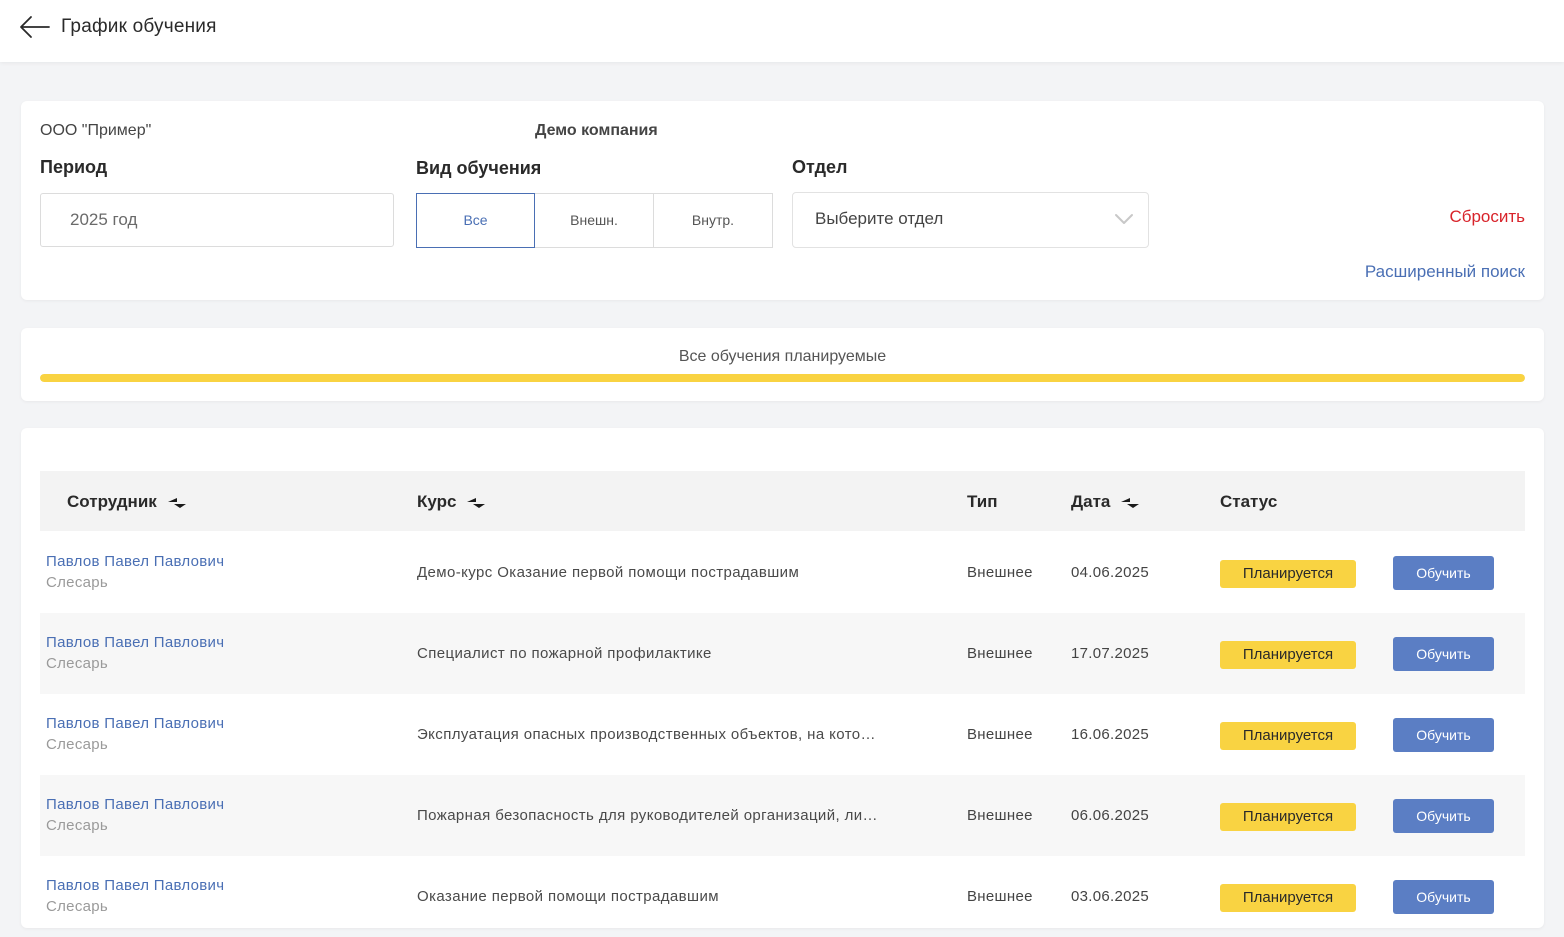 This screenshot has height=937, width=1564. Describe the element at coordinates (1249, 501) in the screenshot. I see `column-status: Статус` at that location.